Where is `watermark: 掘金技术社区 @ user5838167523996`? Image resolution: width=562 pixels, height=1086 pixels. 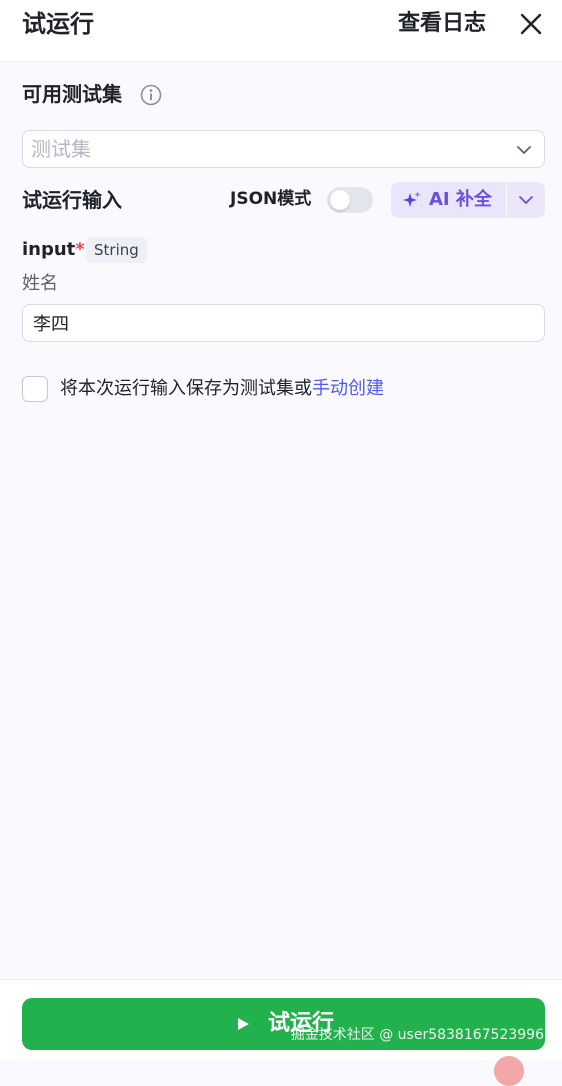
watermark: 掘金技术社区 @ user5838167523996 is located at coordinates (417, 1035).